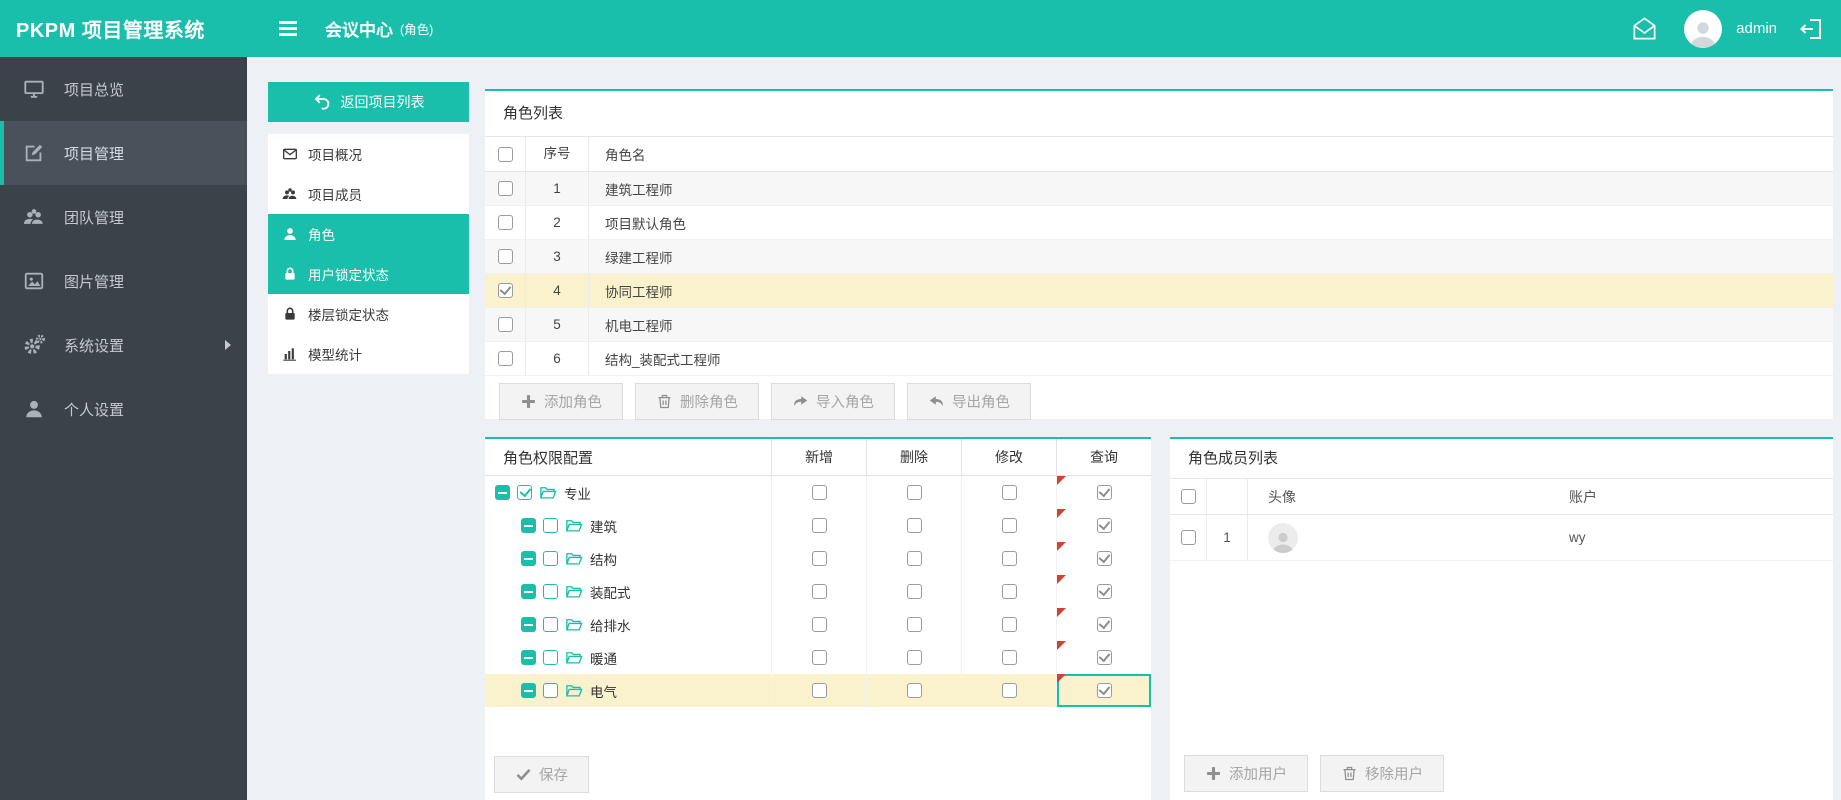  Describe the element at coordinates (368, 194) in the screenshot. I see `submenu-item: 项目成员` at that location.